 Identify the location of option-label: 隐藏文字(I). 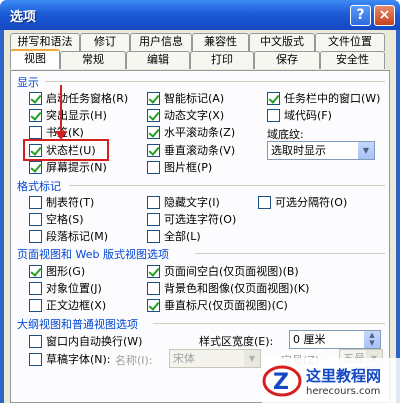
(192, 202).